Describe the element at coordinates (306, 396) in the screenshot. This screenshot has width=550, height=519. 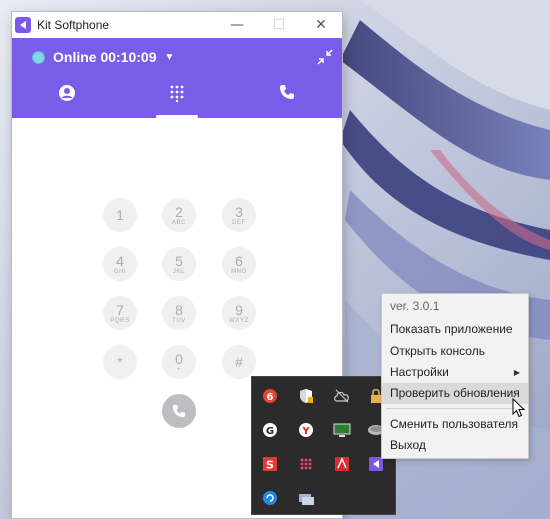
I see `security-shield-icon` at that location.